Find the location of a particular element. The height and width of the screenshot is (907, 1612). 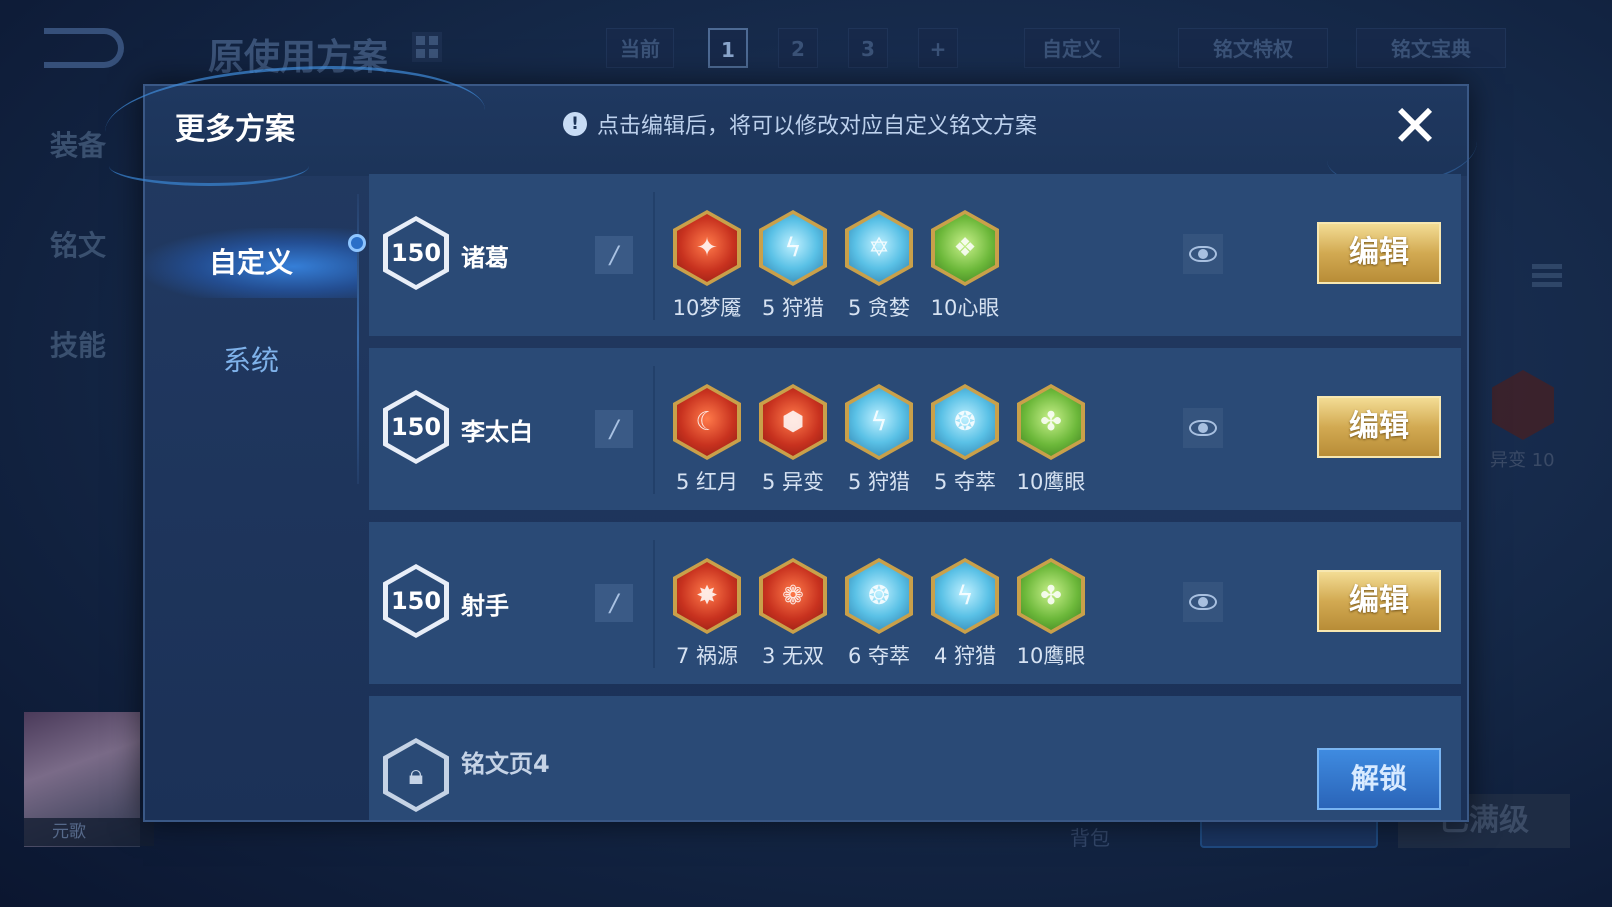

rune-icon: ✸ is located at coordinates (707, 596).